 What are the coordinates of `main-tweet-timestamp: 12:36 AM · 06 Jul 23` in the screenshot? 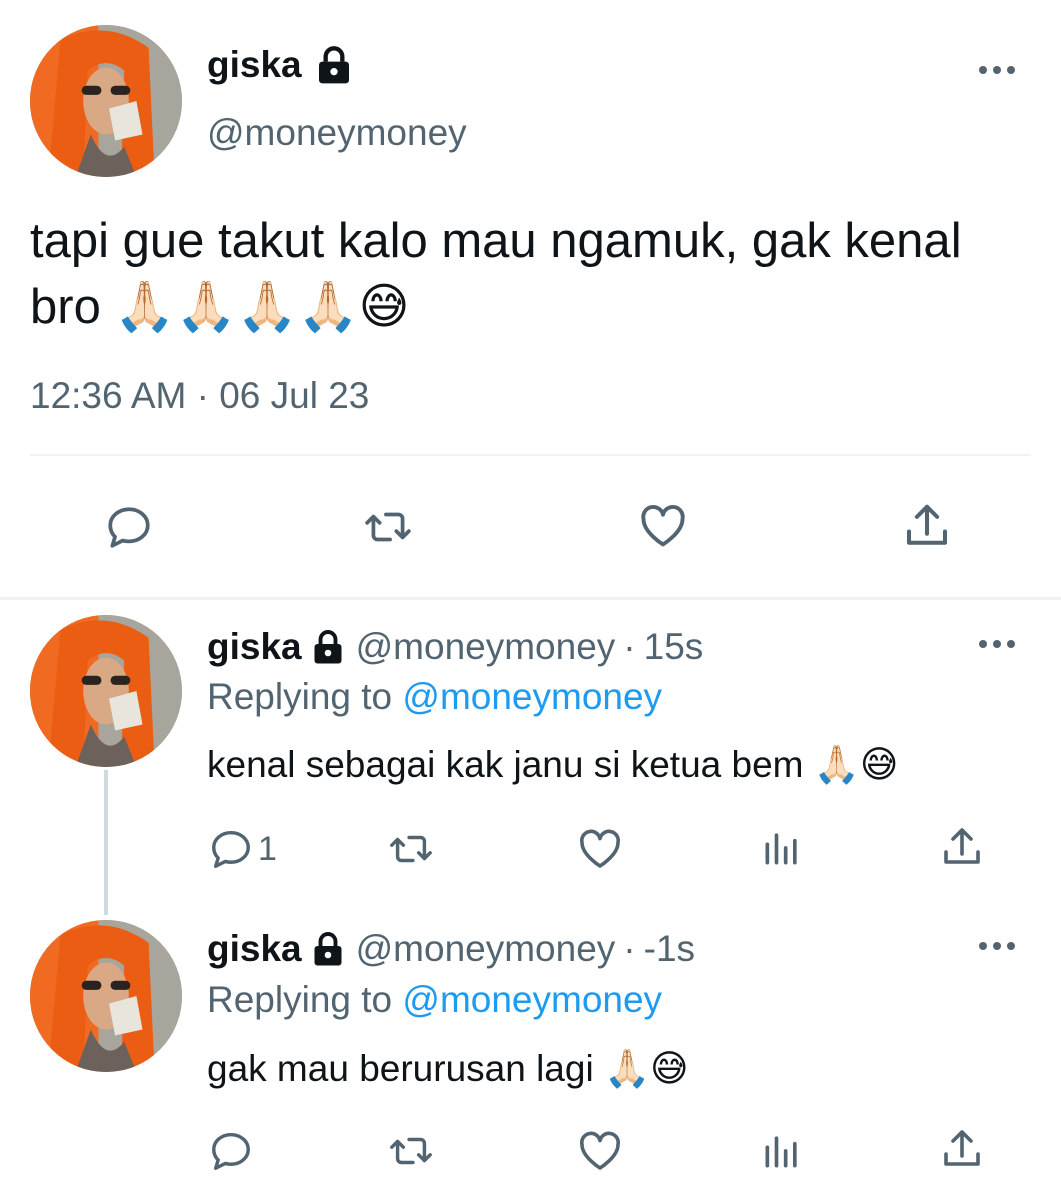 It's located at (199, 396).